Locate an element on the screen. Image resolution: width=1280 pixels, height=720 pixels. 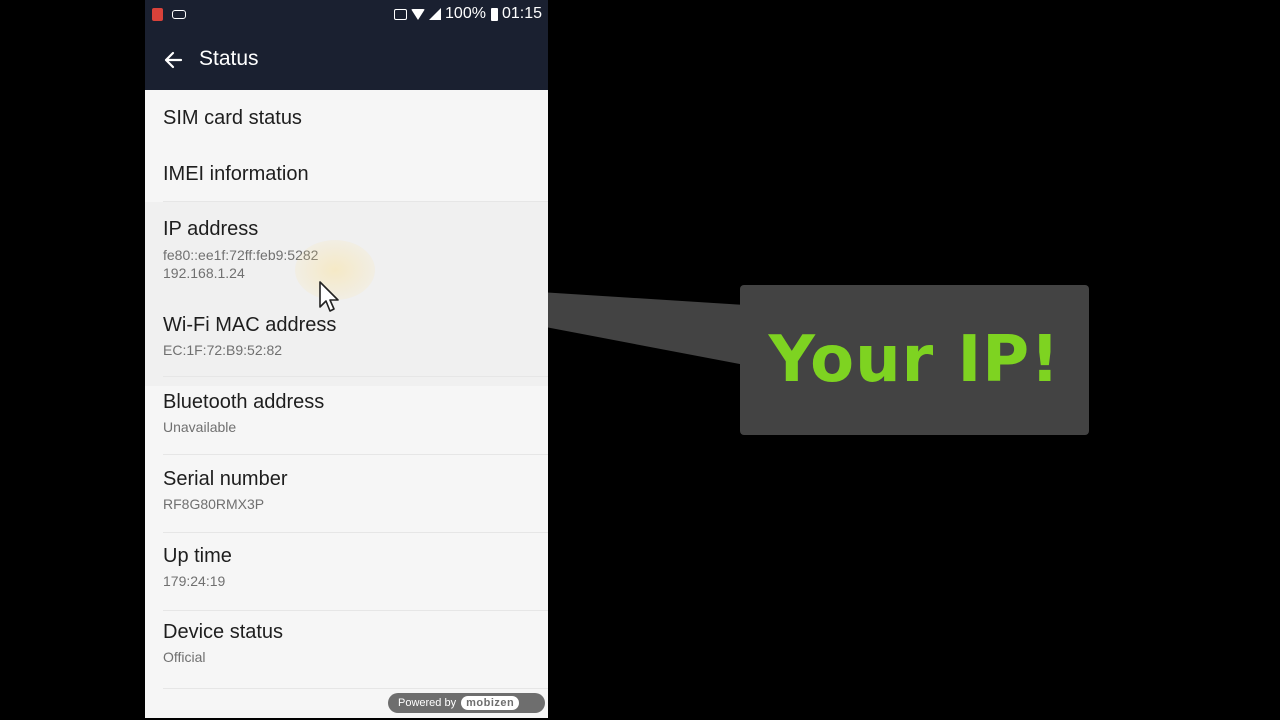
wifi-mac-value: EC:1F:72:B9:52:82 is located at coordinates (223, 350).